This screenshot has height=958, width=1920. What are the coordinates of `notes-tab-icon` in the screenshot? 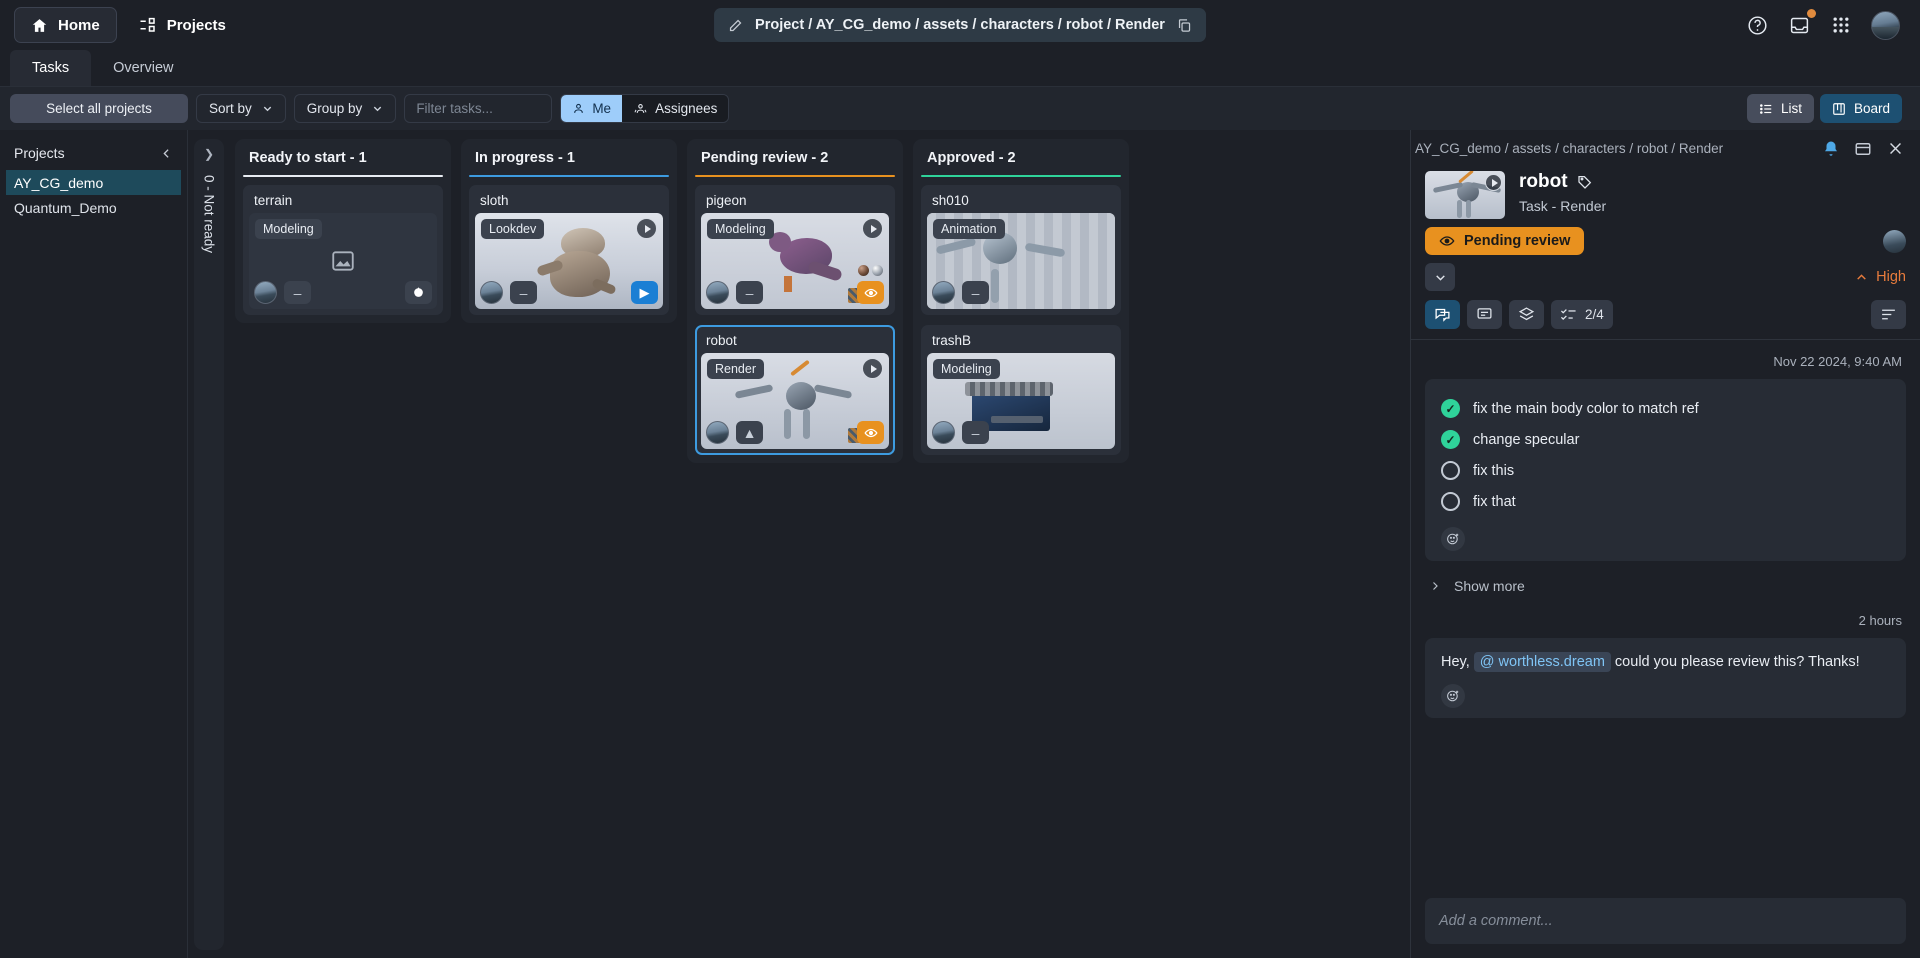 It's located at (1484, 314).